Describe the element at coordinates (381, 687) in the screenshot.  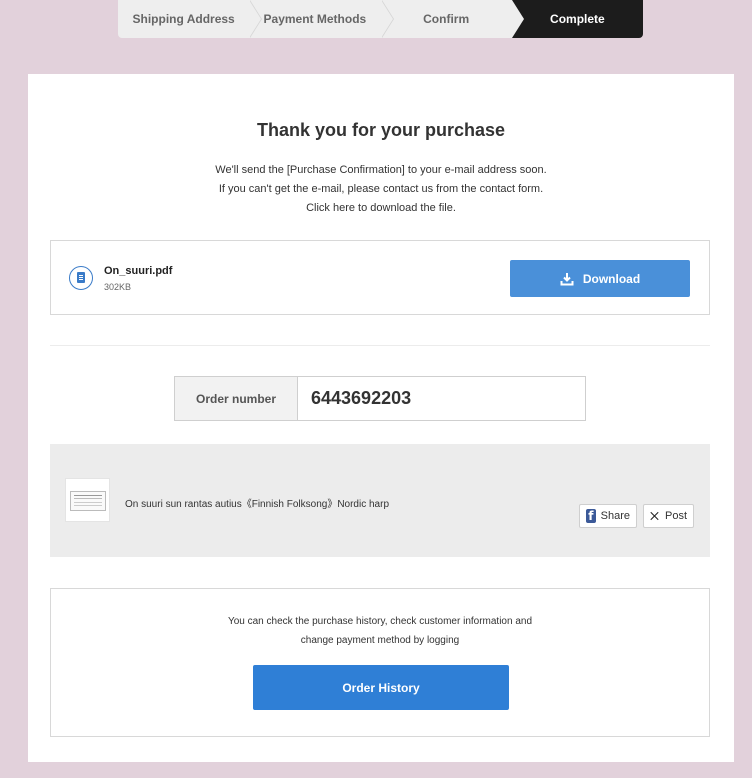
I see `order-history-button: Order History` at that location.